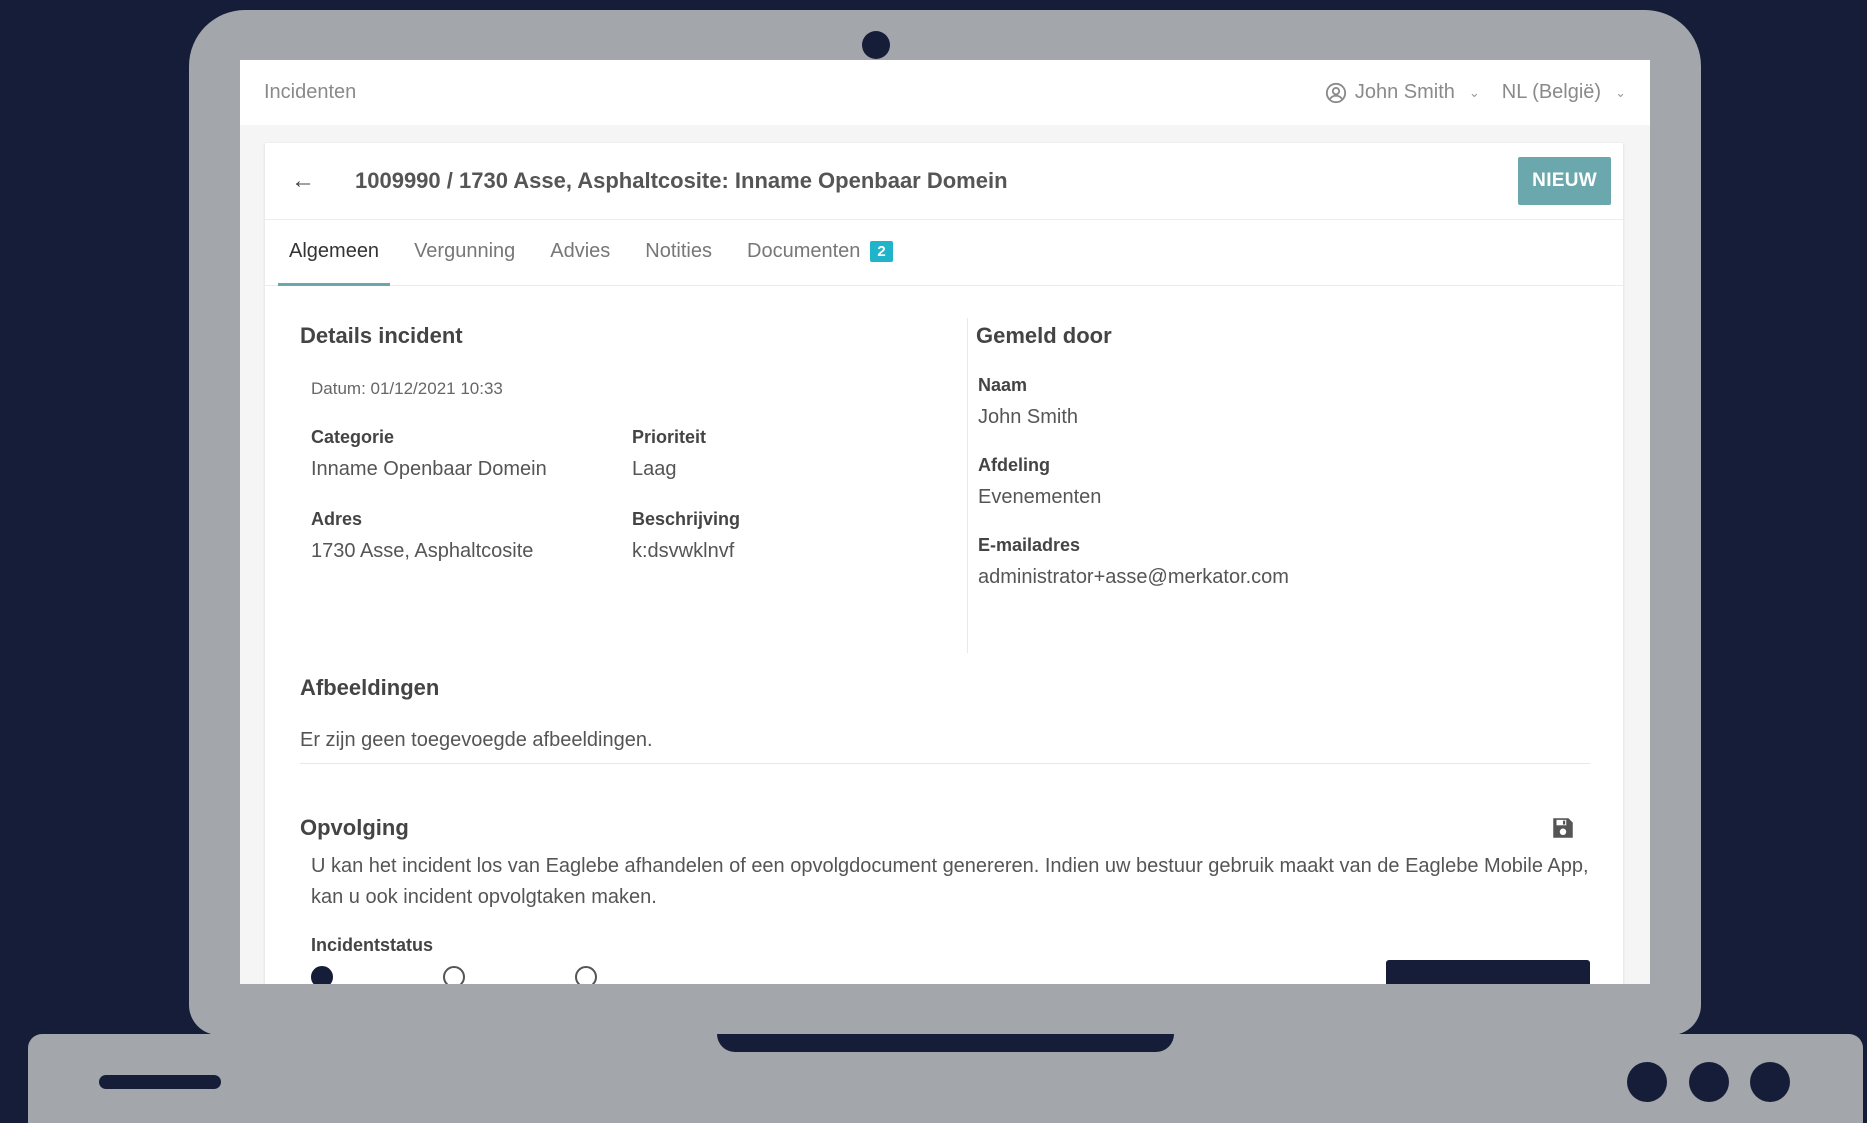  I want to click on camera-icon, so click(876, 45).